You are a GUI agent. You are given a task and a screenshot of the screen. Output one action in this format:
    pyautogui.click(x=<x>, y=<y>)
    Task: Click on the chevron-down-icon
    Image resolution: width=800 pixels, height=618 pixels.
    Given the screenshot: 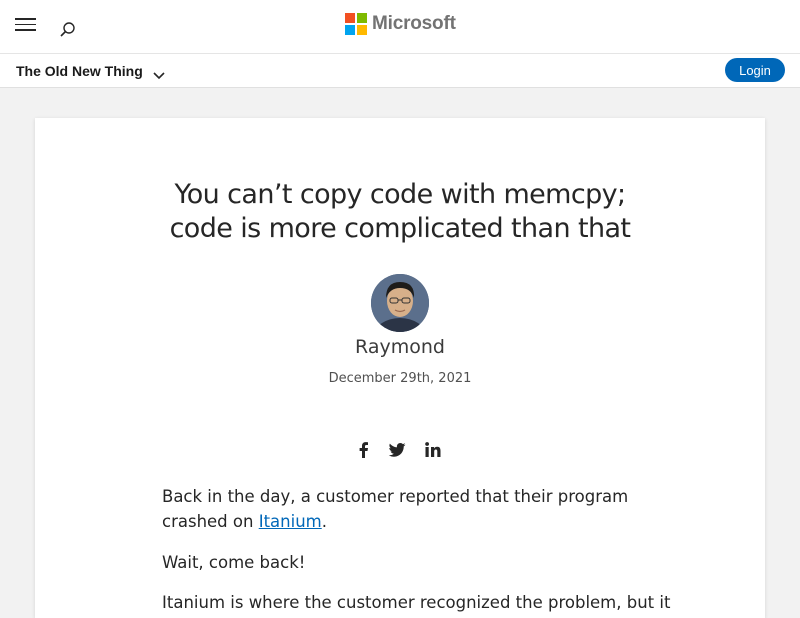 What is the action you would take?
    pyautogui.click(x=159, y=73)
    